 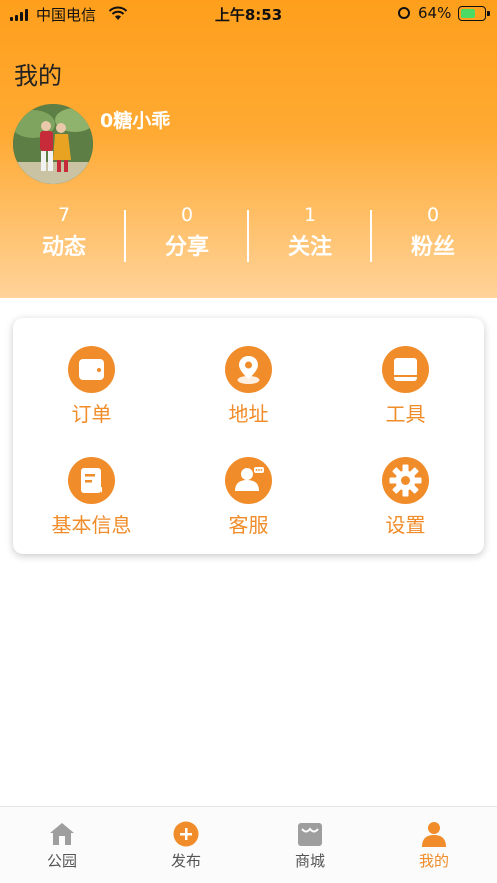 What do you see at coordinates (64, 215) in the screenshot?
I see `stat-count: 7` at bounding box center [64, 215].